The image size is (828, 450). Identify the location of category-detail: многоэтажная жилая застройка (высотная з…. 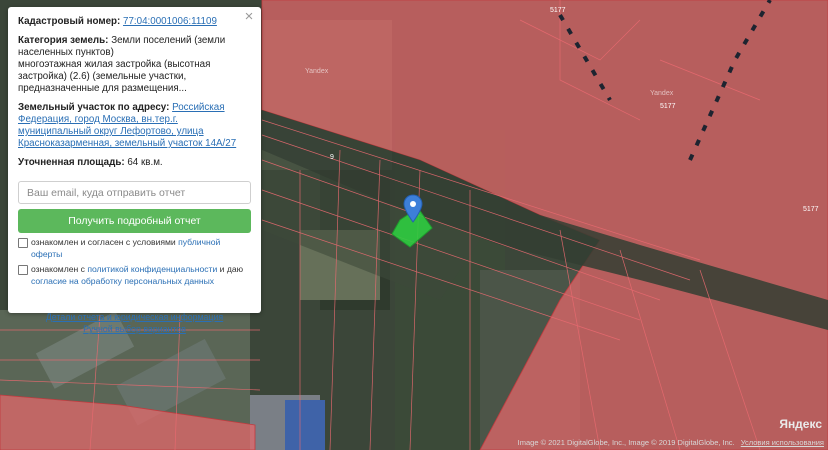
(114, 76).